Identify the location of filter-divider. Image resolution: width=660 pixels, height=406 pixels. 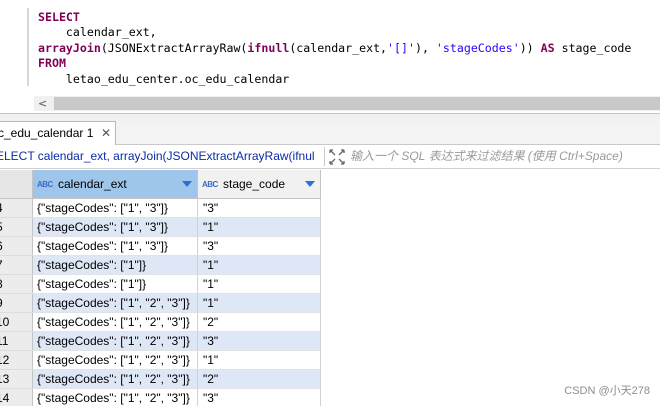
(324, 156).